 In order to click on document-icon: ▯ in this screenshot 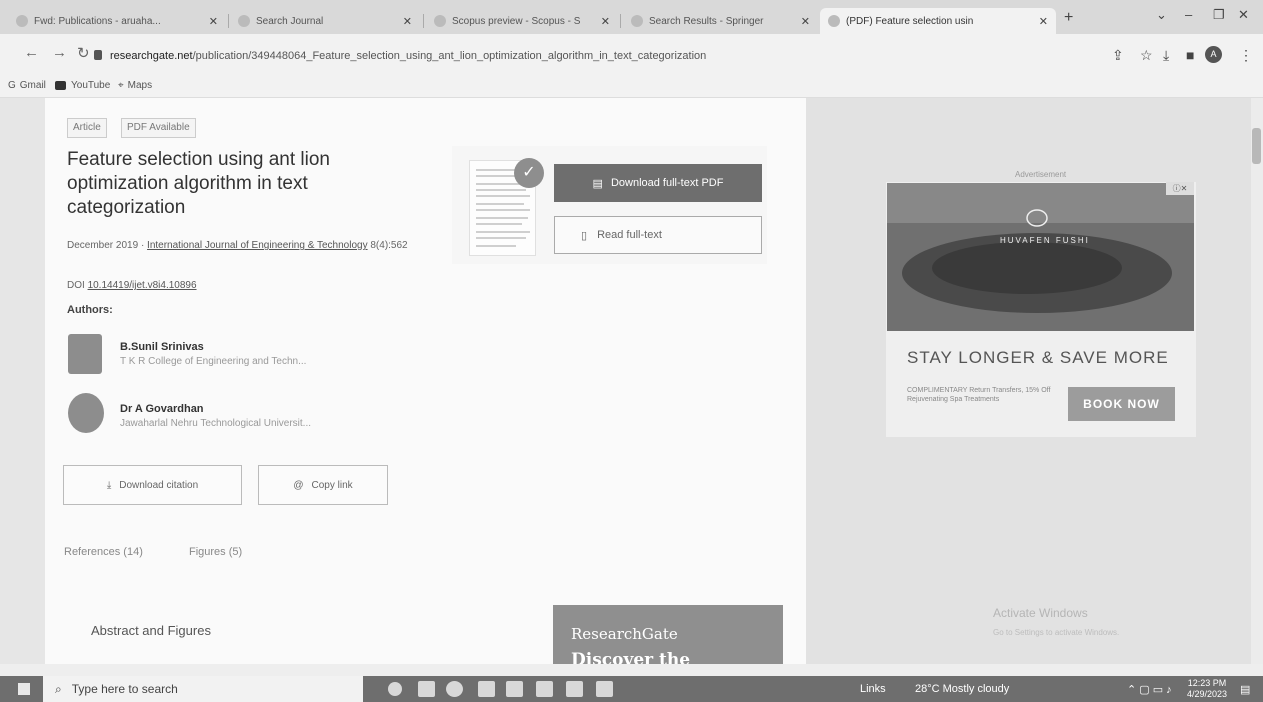, I will do `click(584, 235)`.